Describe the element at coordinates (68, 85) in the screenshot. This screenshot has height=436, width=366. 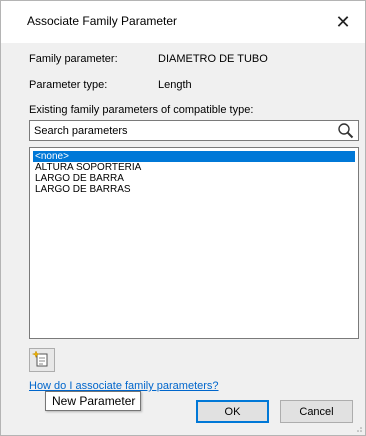
I see `parameter-type-label: Parameter type:` at that location.